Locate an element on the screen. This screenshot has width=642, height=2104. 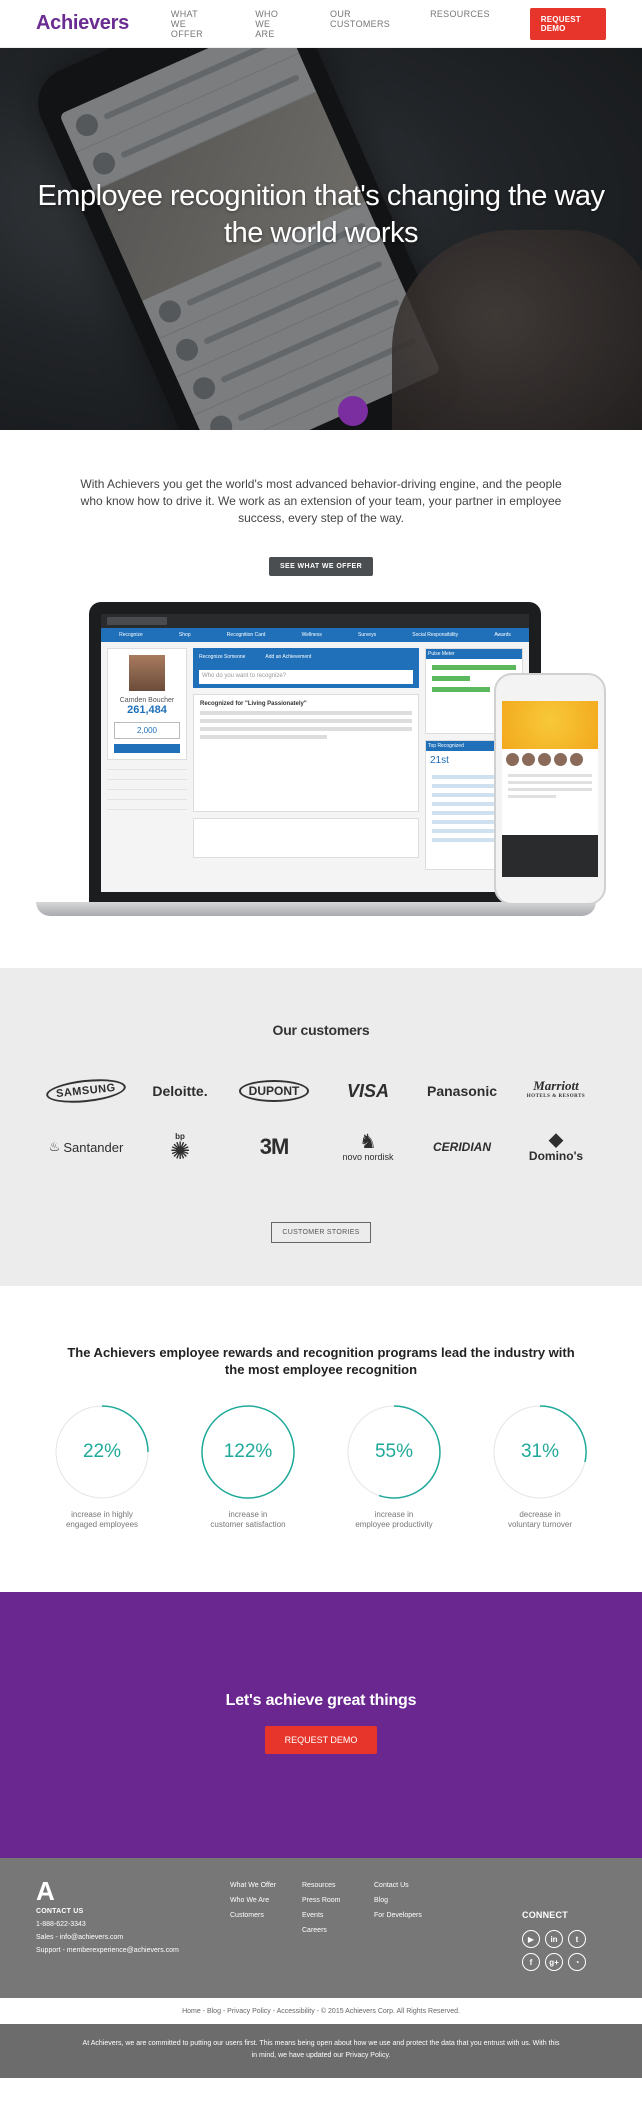
footer-link-customers: Customers is located at coordinates (266, 1915).